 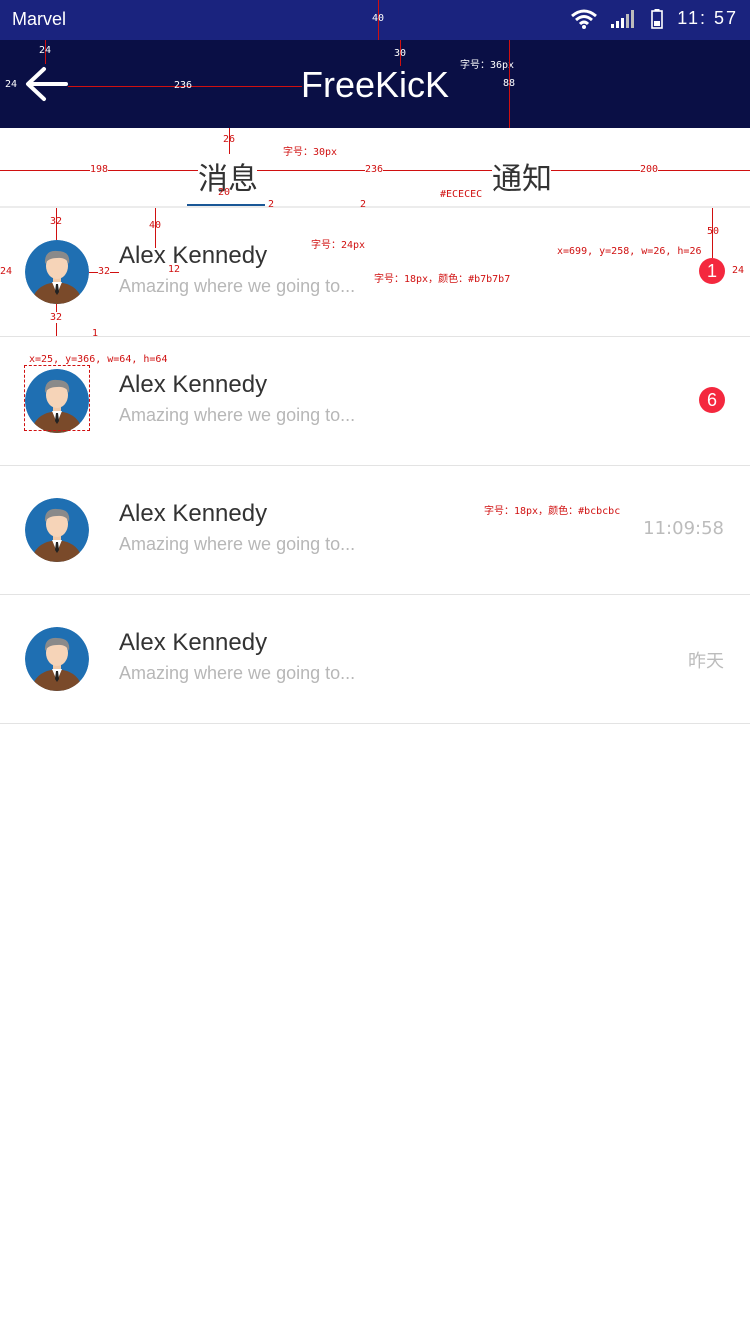 What do you see at coordinates (713, 231) in the screenshot?
I see `measure-label: 50` at bounding box center [713, 231].